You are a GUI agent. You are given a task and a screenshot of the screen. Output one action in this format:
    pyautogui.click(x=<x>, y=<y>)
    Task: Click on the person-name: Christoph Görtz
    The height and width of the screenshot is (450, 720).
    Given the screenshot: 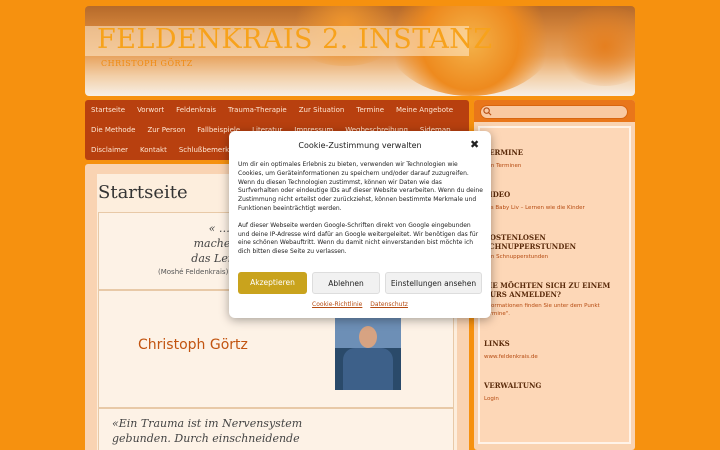 What is the action you would take?
    pyautogui.click(x=193, y=345)
    